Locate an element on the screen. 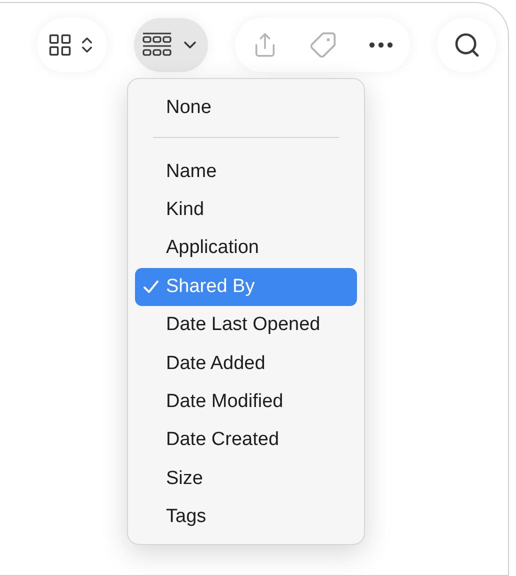 This screenshot has width=516, height=576. search-icon is located at coordinates (466, 45).